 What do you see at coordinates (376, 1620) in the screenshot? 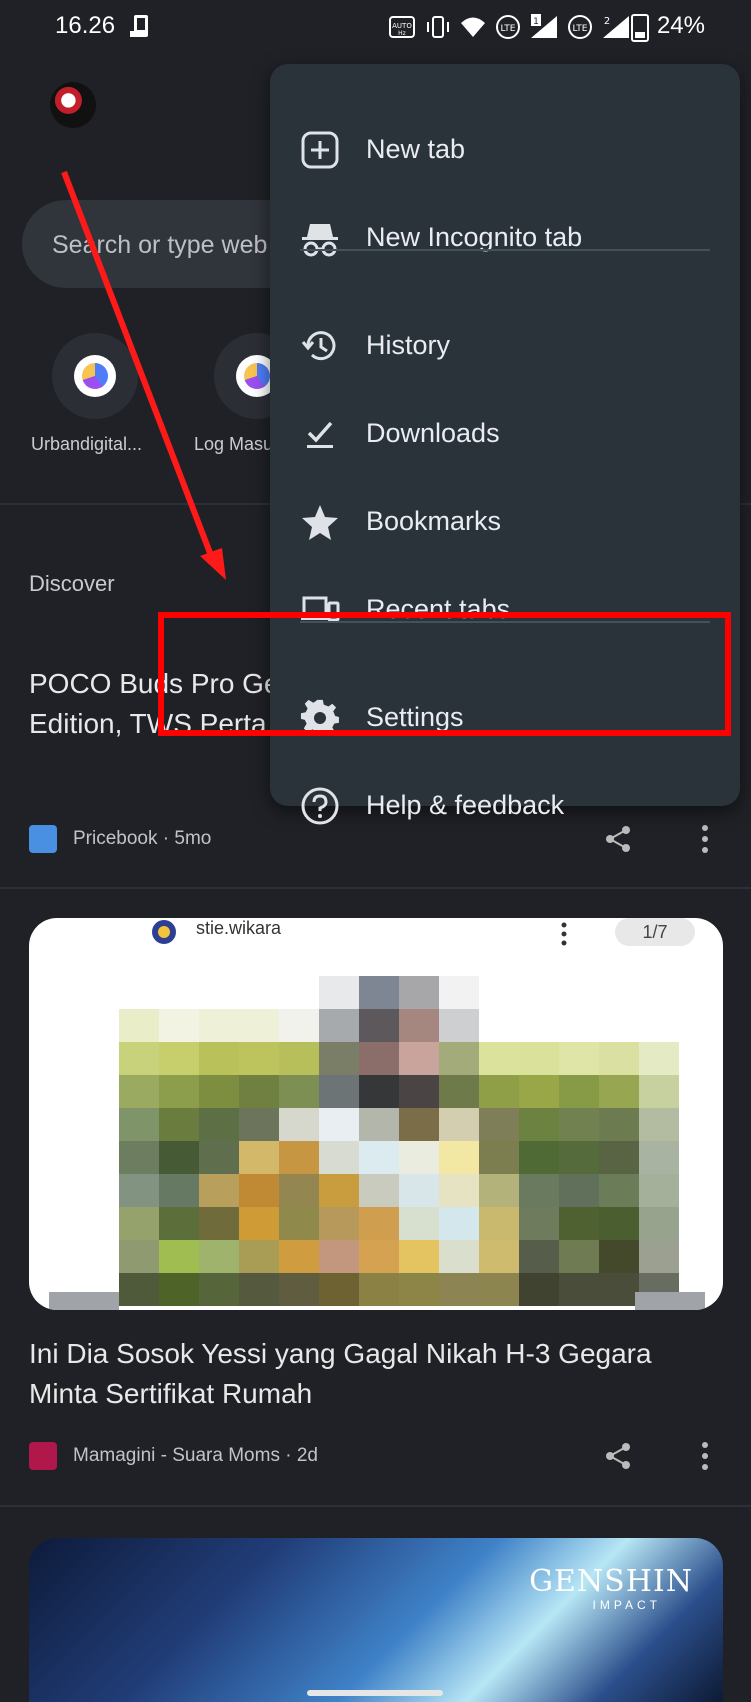
I see `article-image: GENSHIN IMPACT` at bounding box center [376, 1620].